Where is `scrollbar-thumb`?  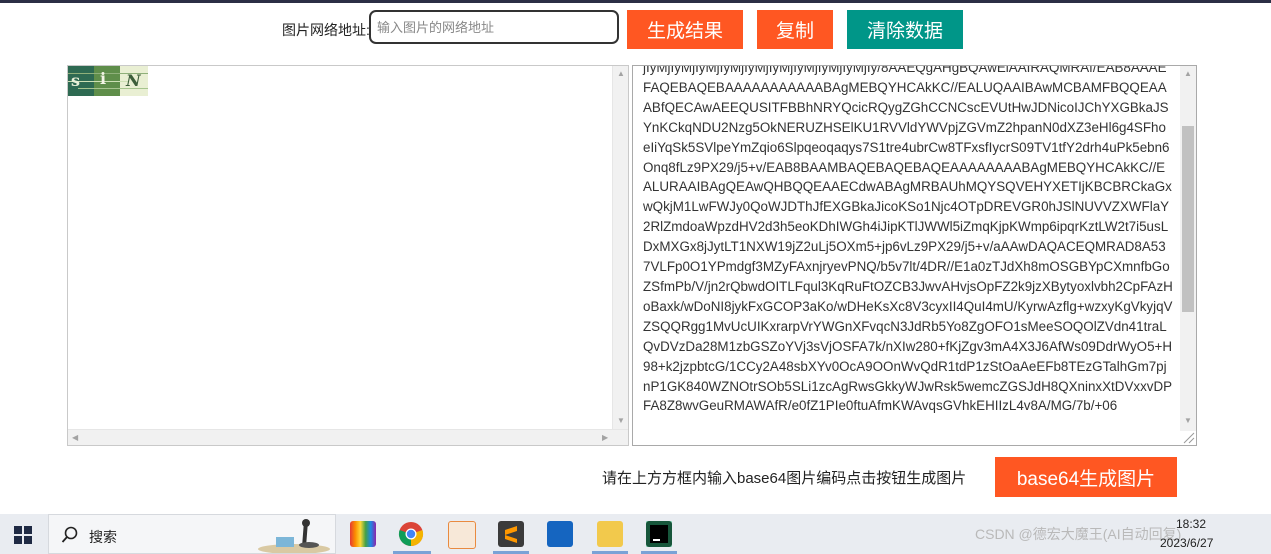 scrollbar-thumb is located at coordinates (1188, 219).